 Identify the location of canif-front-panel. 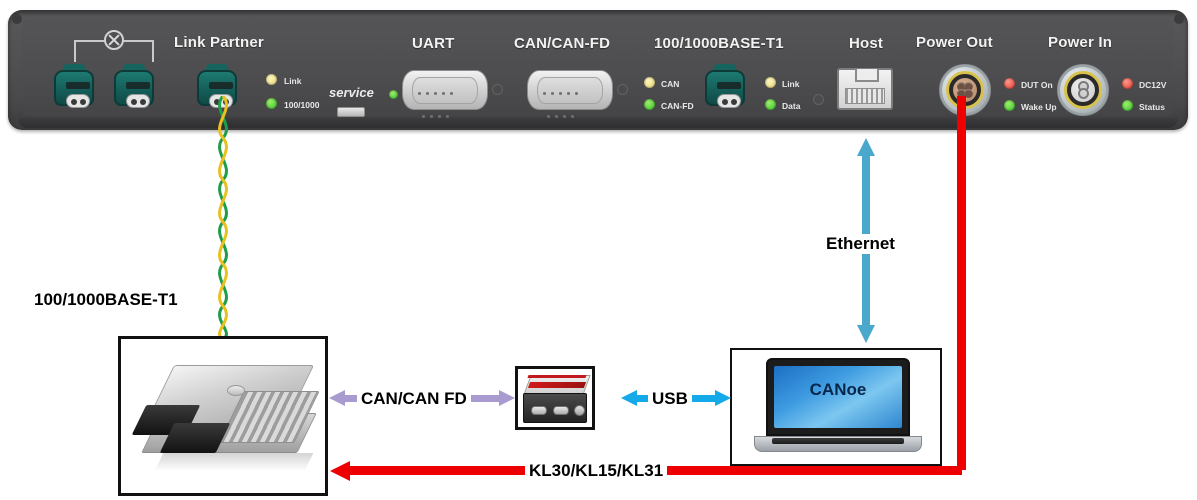
(555, 408).